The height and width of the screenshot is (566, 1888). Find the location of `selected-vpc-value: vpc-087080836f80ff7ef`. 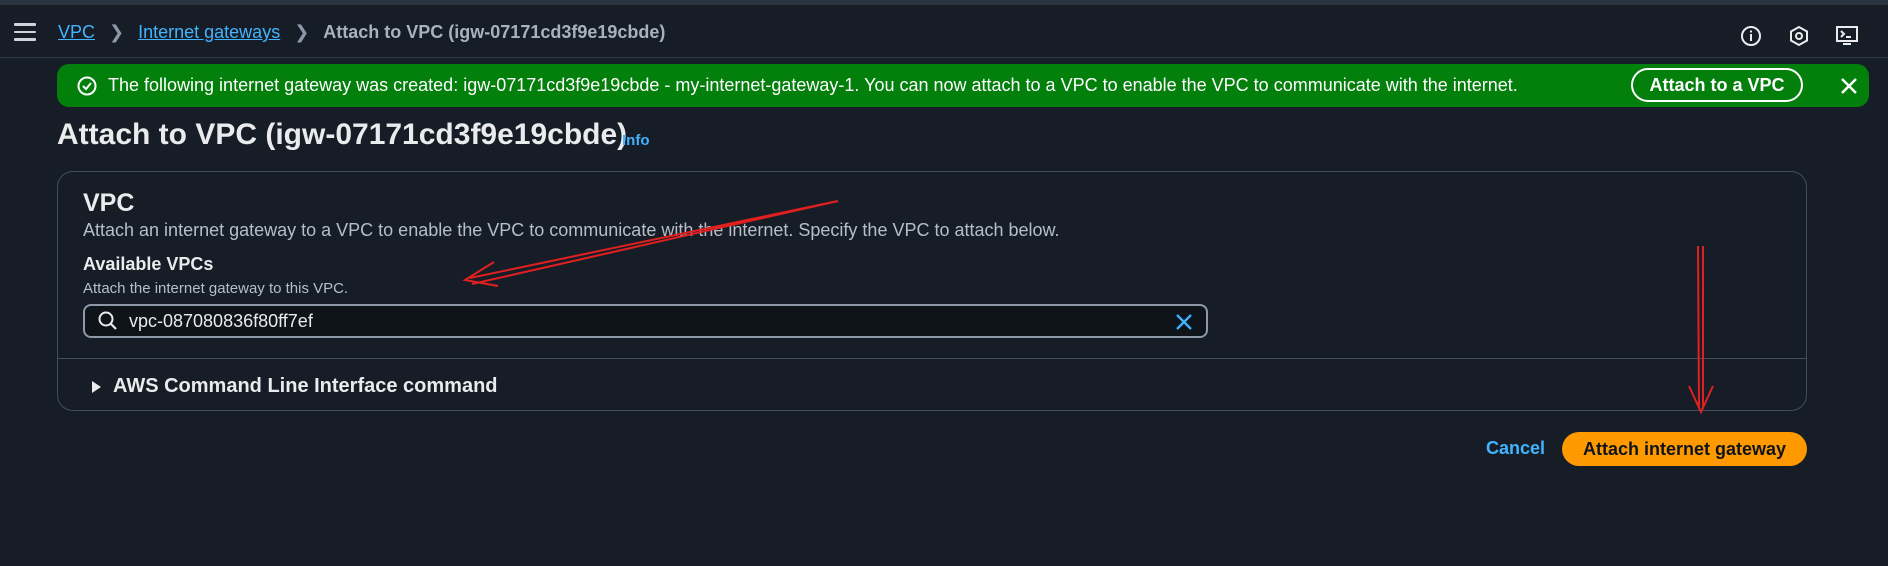

selected-vpc-value: vpc-087080836f80ff7ef is located at coordinates (221, 320).